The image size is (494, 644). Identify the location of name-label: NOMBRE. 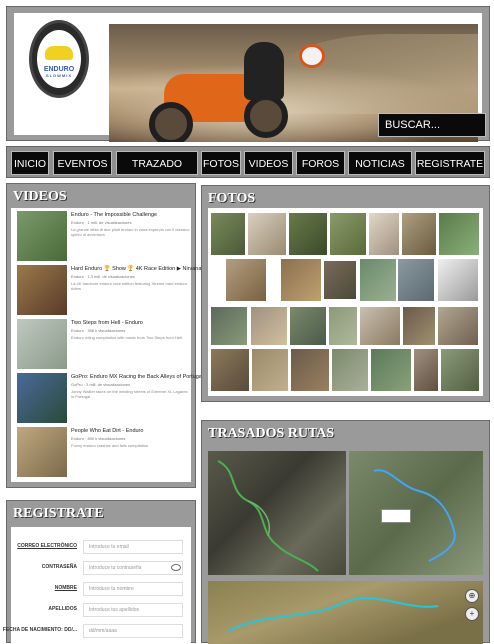
(65, 588).